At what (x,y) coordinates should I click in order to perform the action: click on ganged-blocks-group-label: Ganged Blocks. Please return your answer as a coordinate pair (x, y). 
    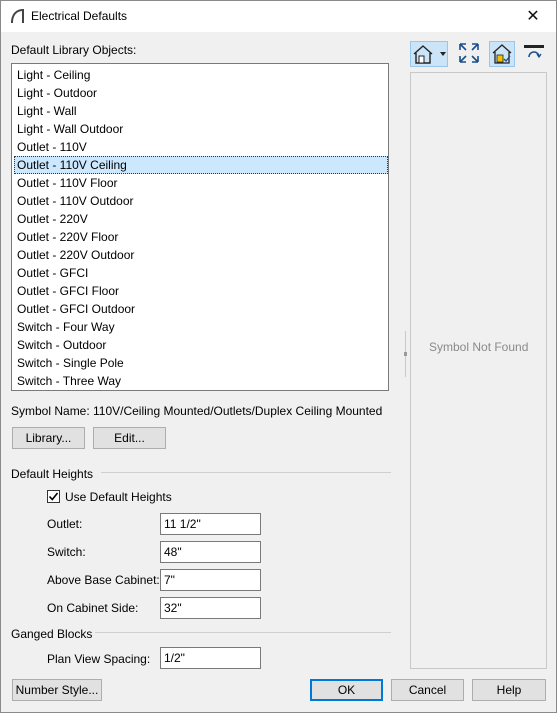
    Looking at the image, I should click on (52, 634).